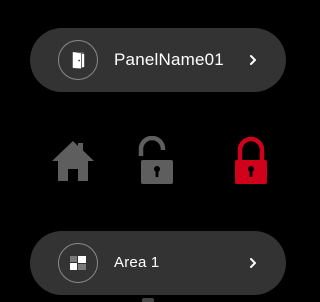  Describe the element at coordinates (78, 60) in the screenshot. I see `panel-door-icon` at that location.